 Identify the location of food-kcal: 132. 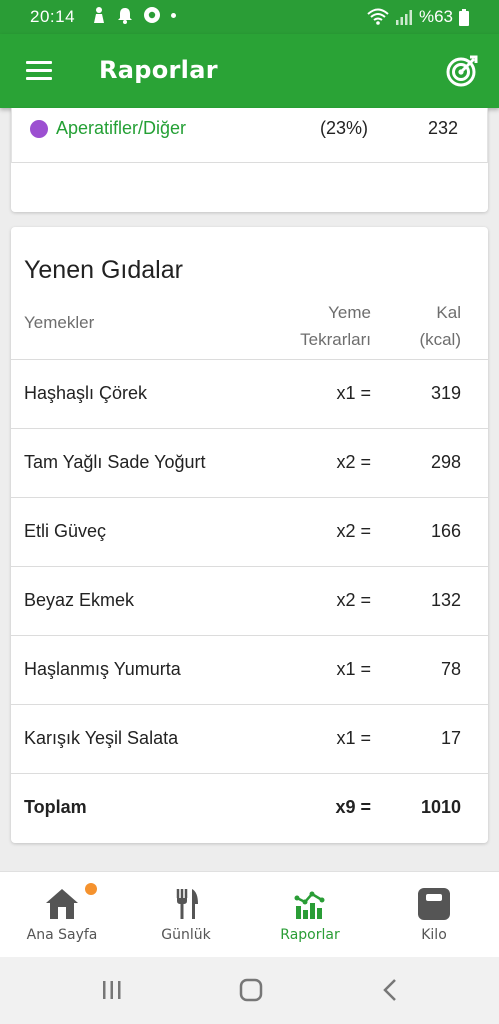
(445, 600).